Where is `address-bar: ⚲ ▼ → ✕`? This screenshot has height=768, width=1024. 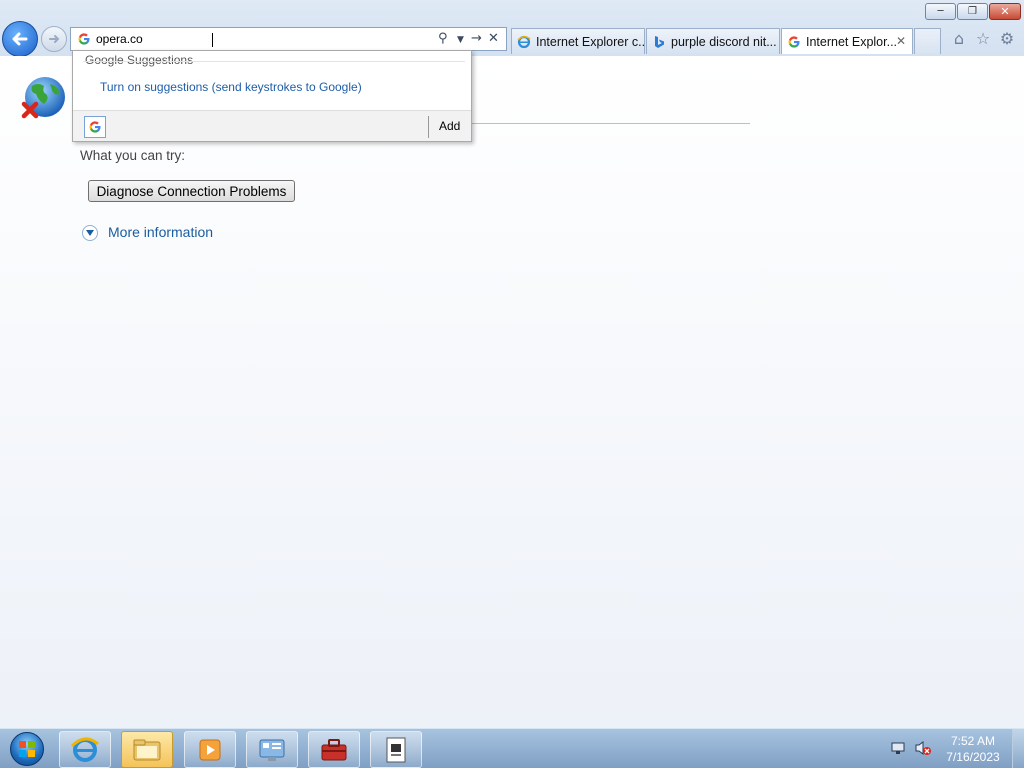
address-bar: ⚲ ▼ → ✕ is located at coordinates (288, 39).